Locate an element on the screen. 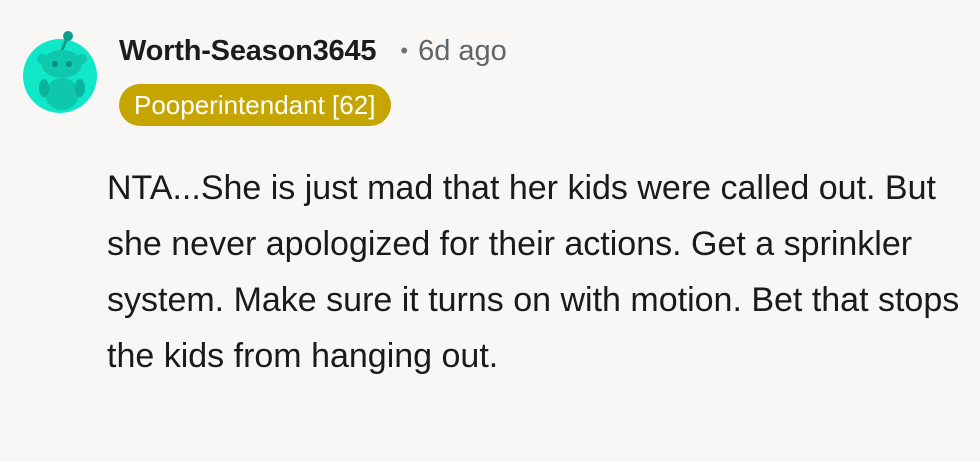 This screenshot has width=980, height=461. user-flair: Pooperintendant [62] is located at coordinates (255, 105).